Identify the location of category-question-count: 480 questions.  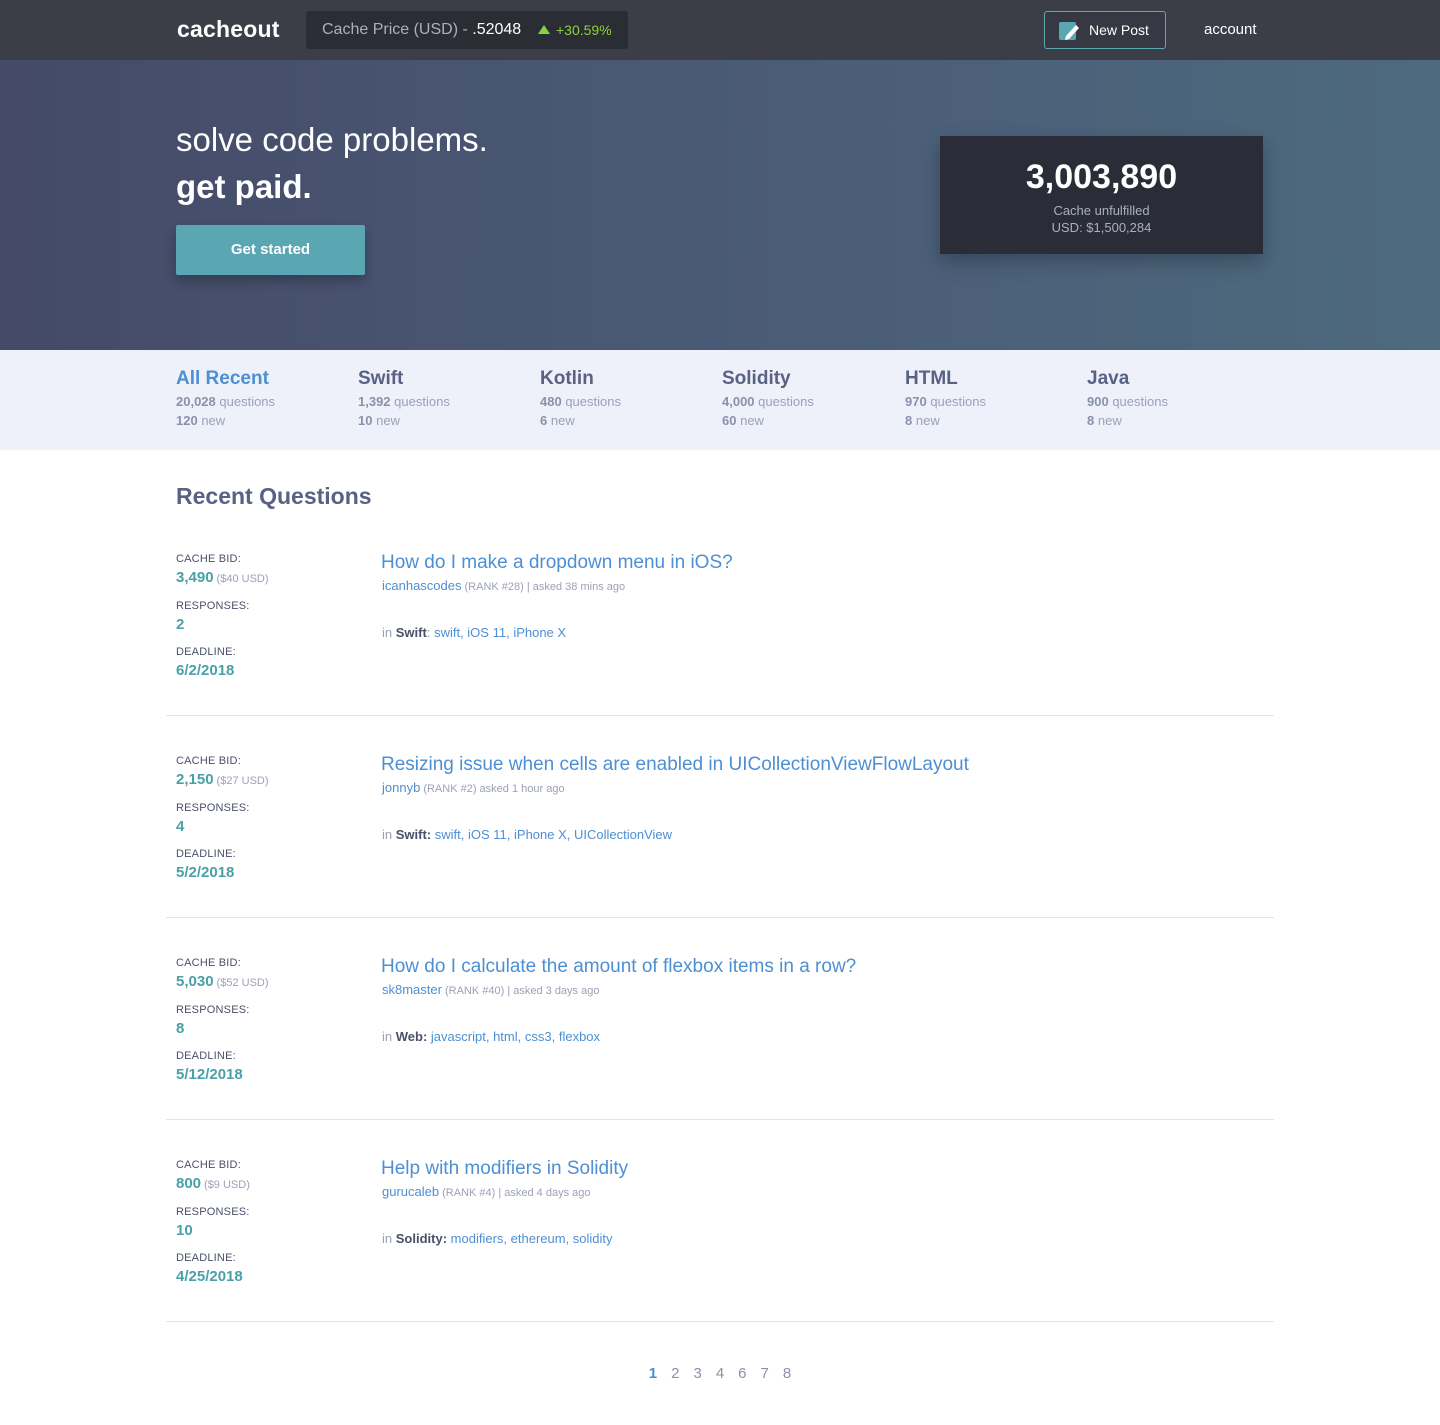
(580, 401).